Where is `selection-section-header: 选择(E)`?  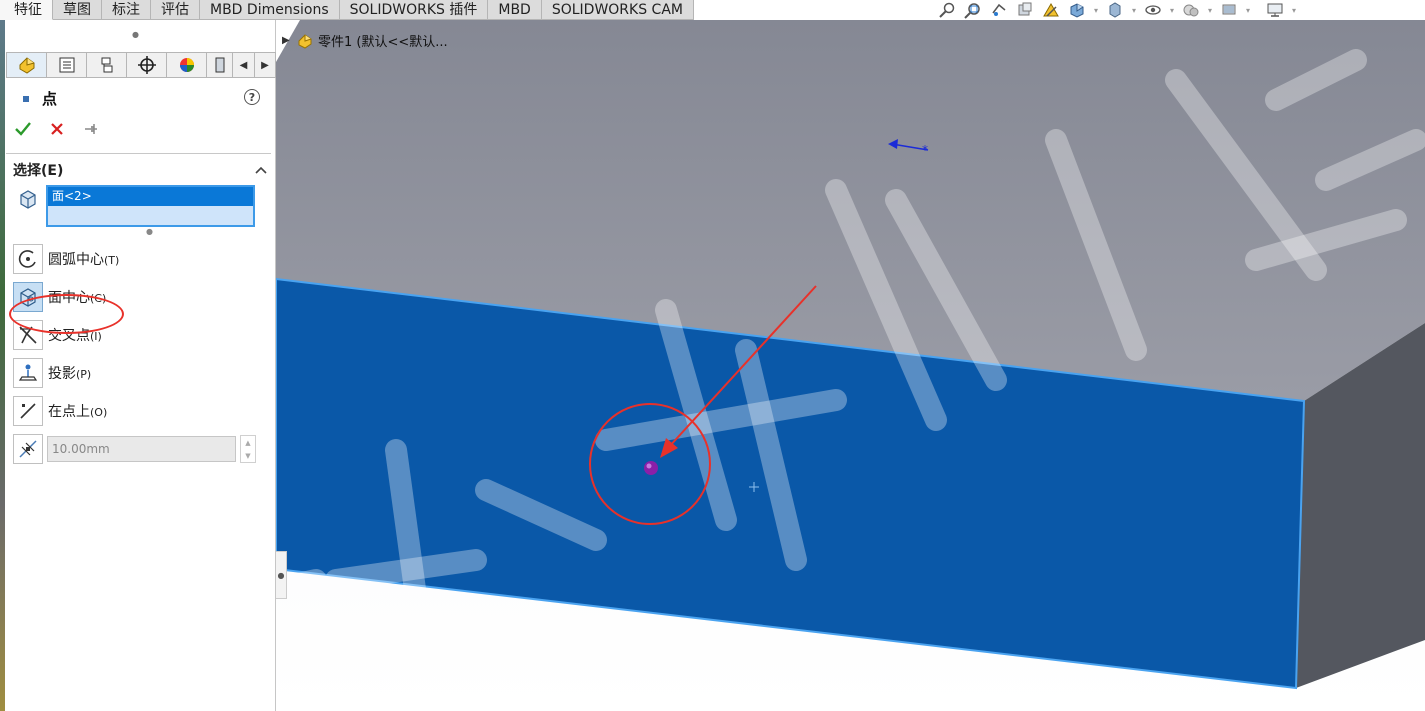
selection-section-header: 选择(E) is located at coordinates (138, 166).